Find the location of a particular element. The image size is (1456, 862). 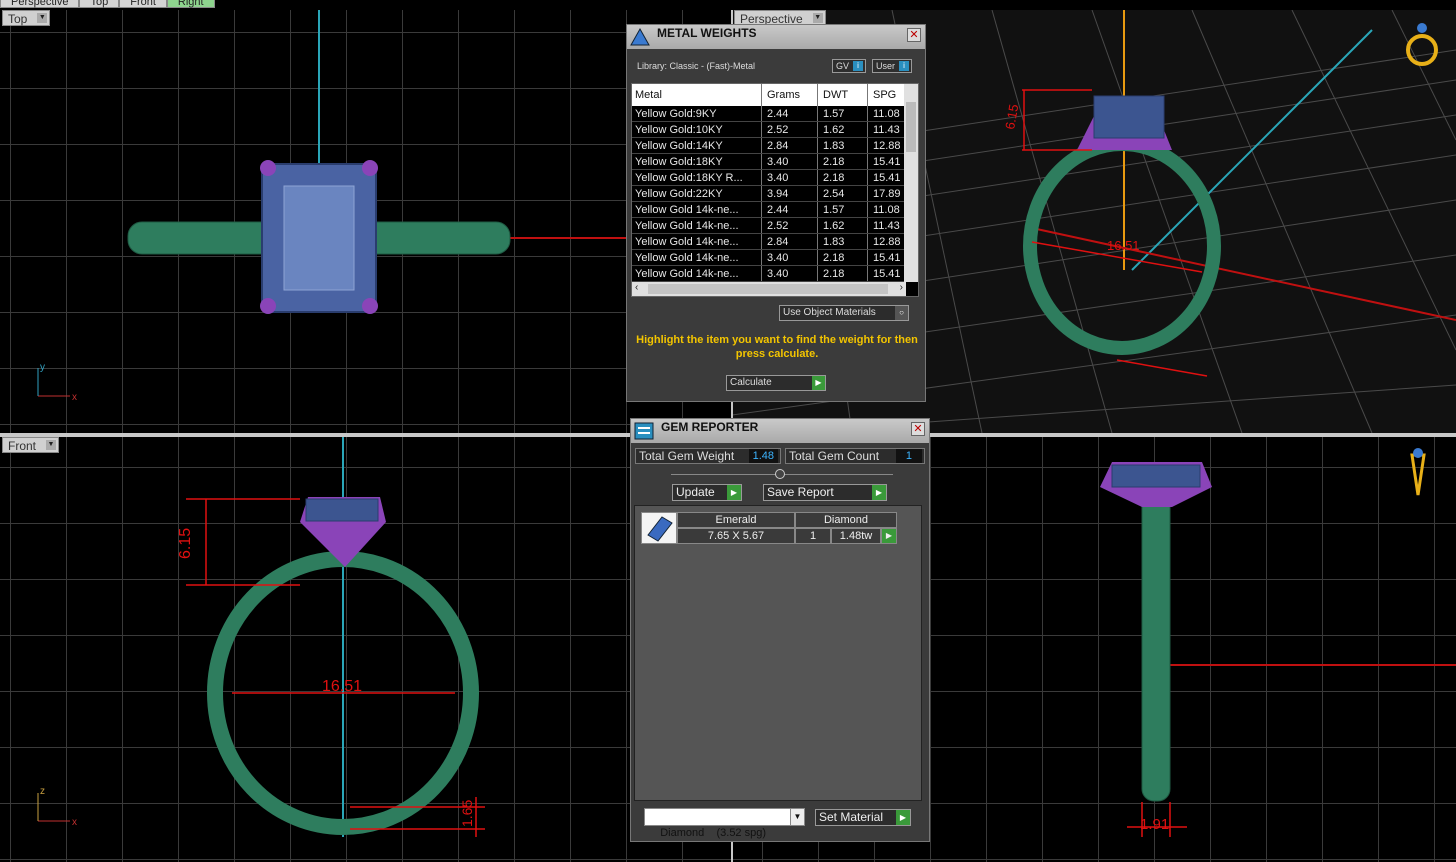

vertical-scrollbar is located at coordinates (911, 183).